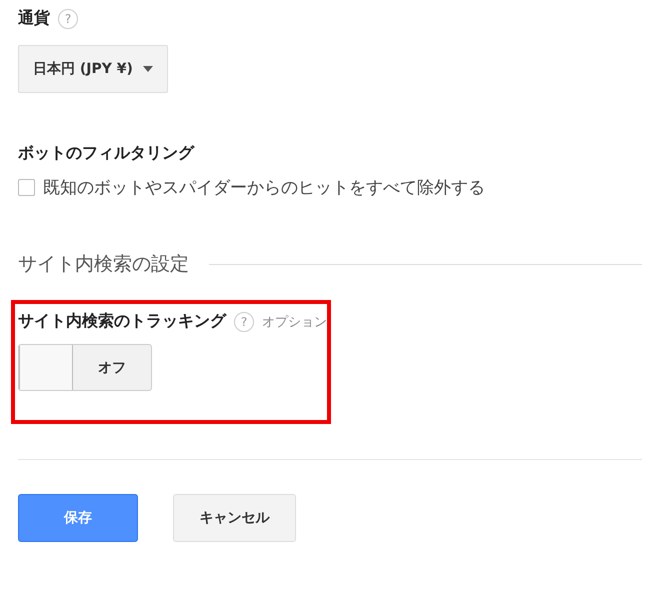  I want to click on field-label: ボットのフィルタリング, so click(106, 153).